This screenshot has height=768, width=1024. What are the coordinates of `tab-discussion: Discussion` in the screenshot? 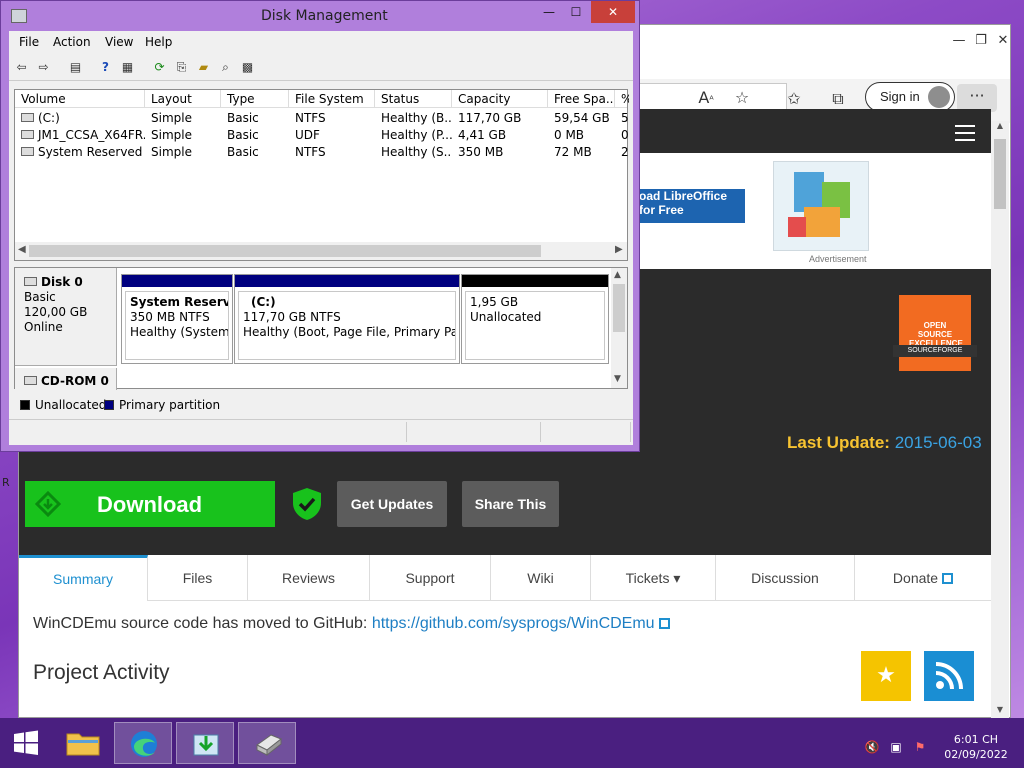 It's located at (785, 578).